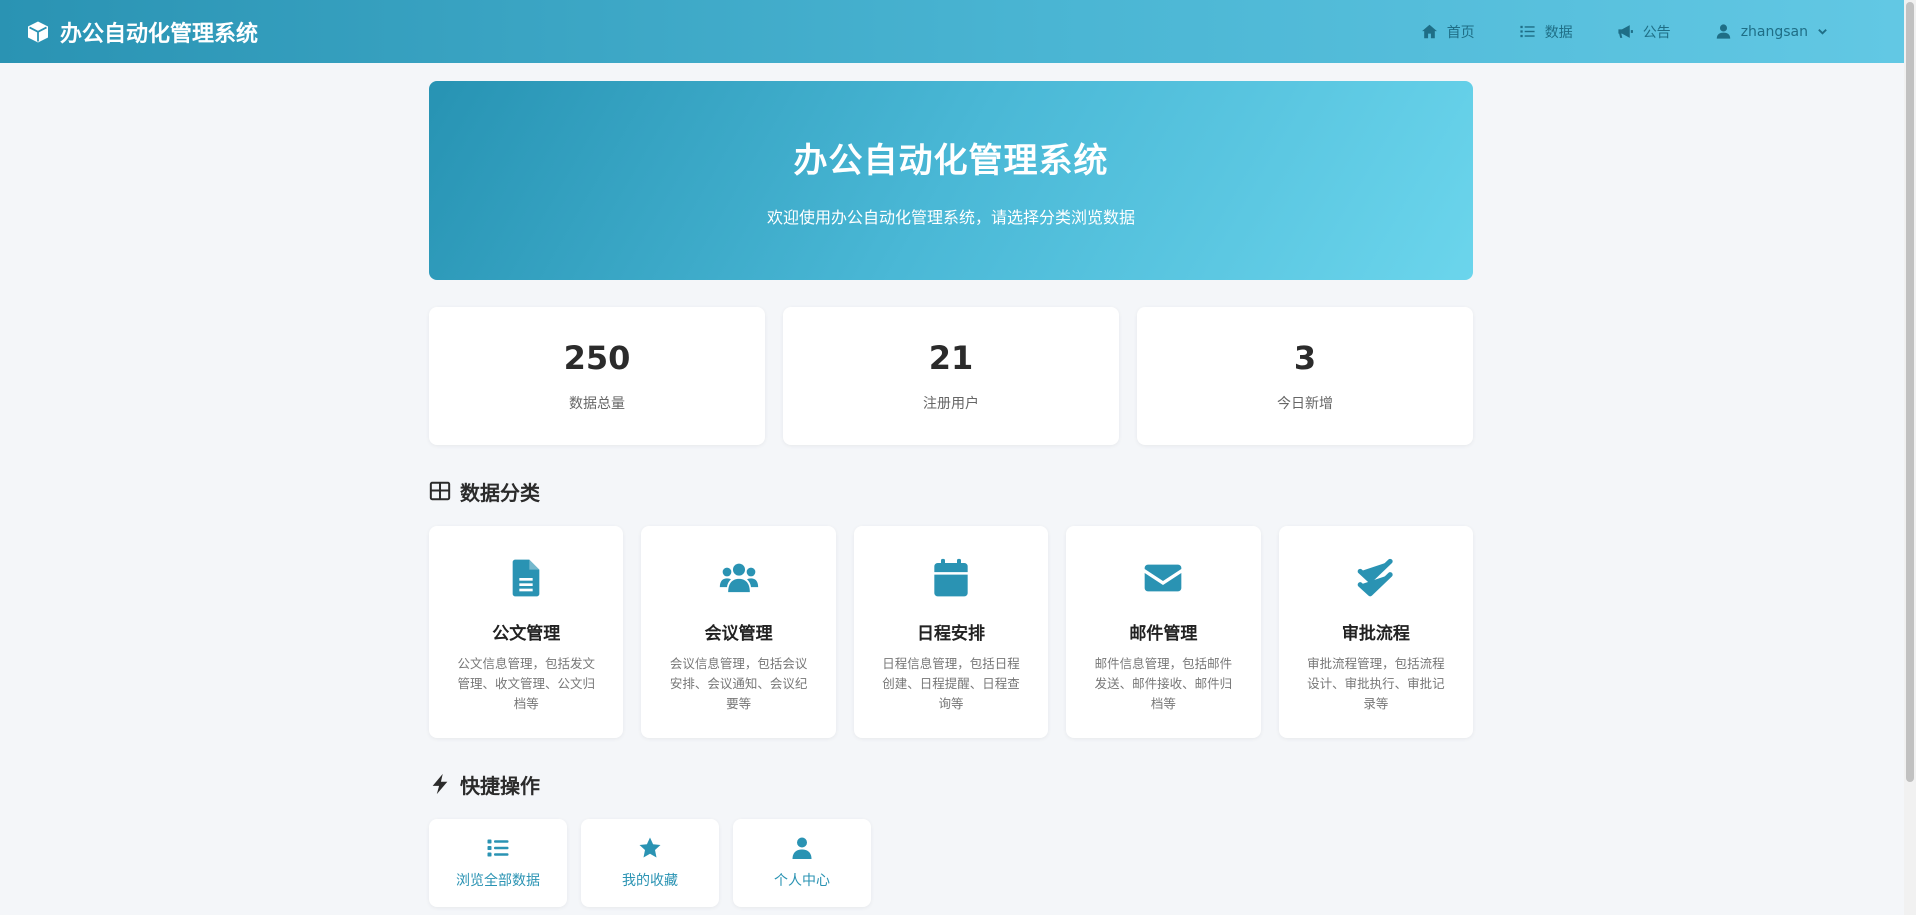 The height and width of the screenshot is (915, 1916). Describe the element at coordinates (951, 683) in the screenshot. I see `category-desc: 日程信息管理，包括日程创建、日程提醒、日程查询等` at that location.